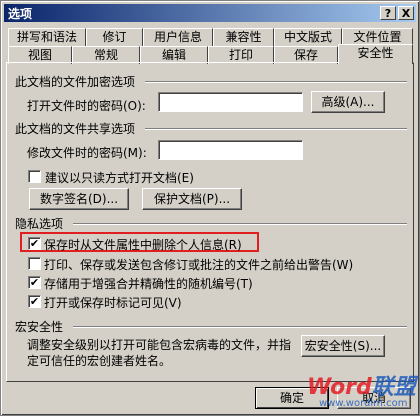 This screenshot has width=420, height=416. What do you see at coordinates (240, 327) in the screenshot?
I see `macro-divider` at bounding box center [240, 327].